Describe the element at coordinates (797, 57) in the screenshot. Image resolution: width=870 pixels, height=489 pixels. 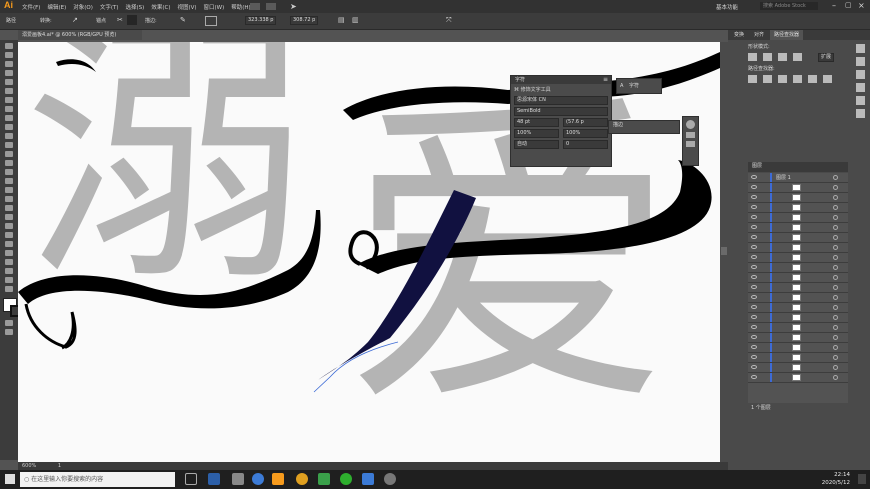
I see `exclude-icon` at that location.